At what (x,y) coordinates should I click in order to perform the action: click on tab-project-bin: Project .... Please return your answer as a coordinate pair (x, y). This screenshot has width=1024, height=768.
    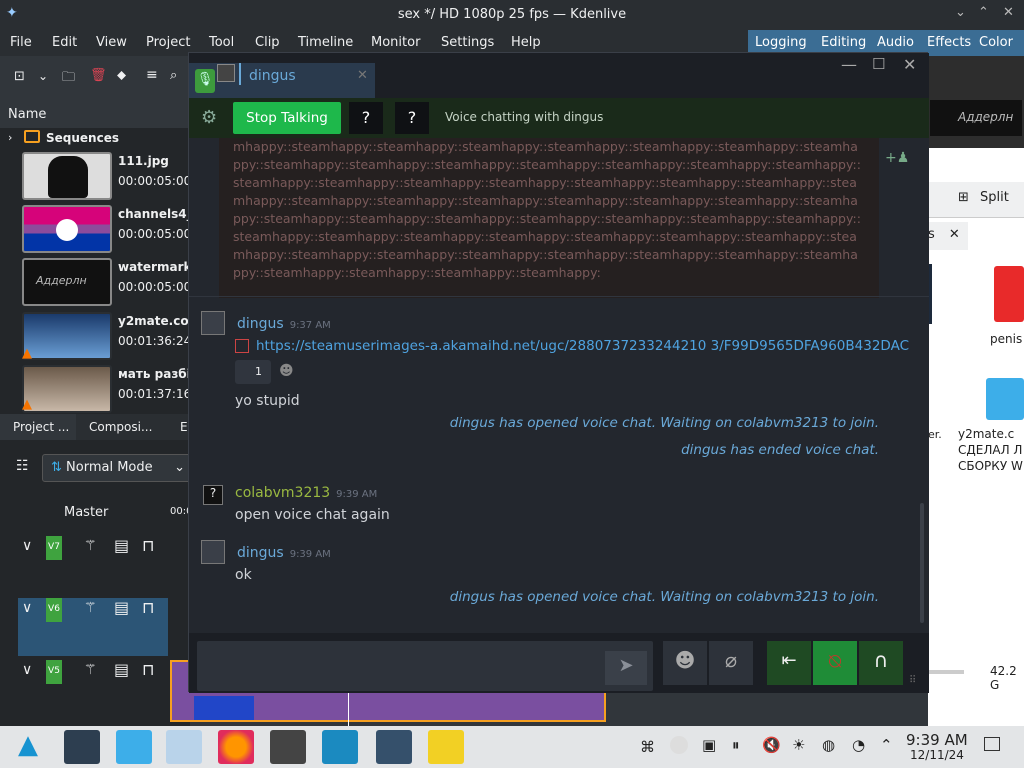
    Looking at the image, I should click on (38, 427).